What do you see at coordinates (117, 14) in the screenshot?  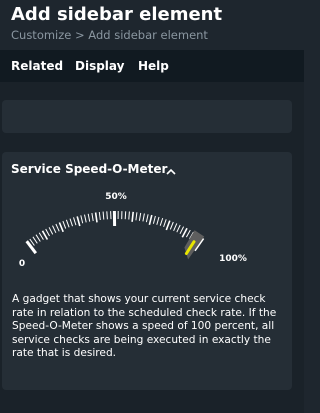 I see `page-title: Add sidebar element` at bounding box center [117, 14].